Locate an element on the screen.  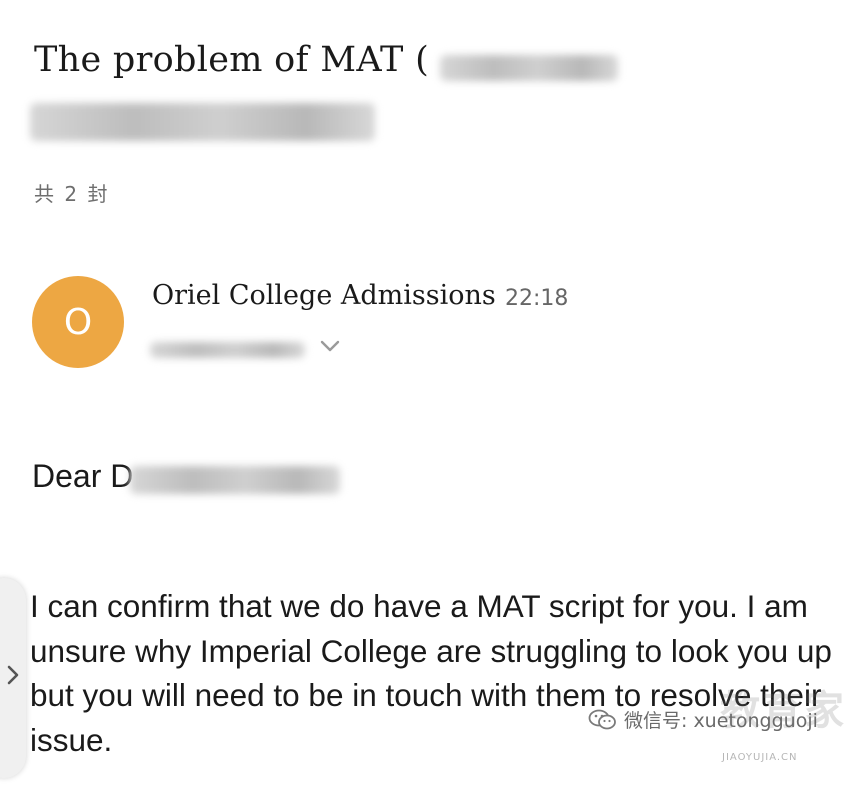
wechat-id-label: 微信号: xuetongguoji is located at coordinates (721, 721).